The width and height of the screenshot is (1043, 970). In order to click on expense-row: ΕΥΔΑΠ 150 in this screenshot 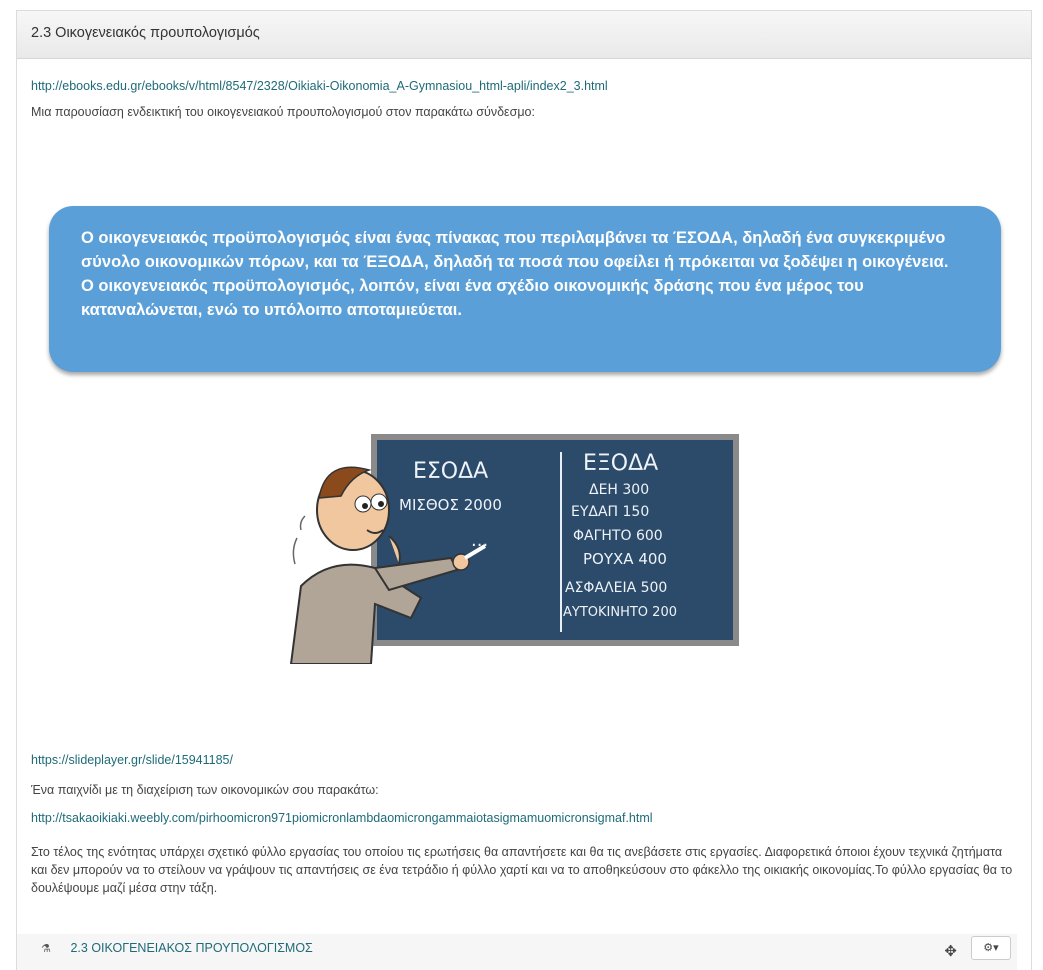, I will do `click(610, 512)`.